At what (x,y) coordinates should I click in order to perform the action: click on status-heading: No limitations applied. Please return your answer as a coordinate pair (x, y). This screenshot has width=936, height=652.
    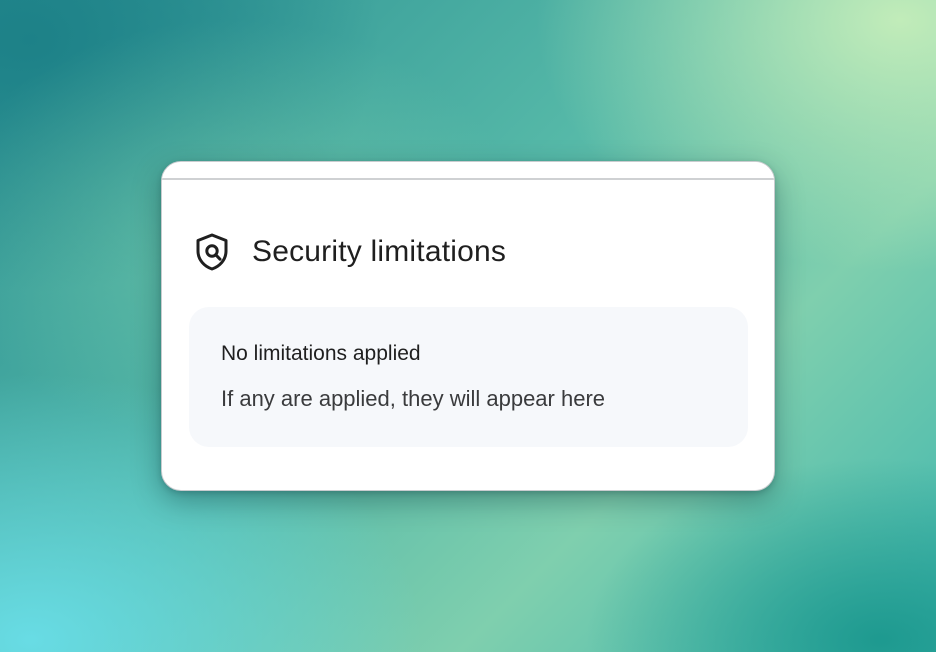
    Looking at the image, I should click on (321, 353).